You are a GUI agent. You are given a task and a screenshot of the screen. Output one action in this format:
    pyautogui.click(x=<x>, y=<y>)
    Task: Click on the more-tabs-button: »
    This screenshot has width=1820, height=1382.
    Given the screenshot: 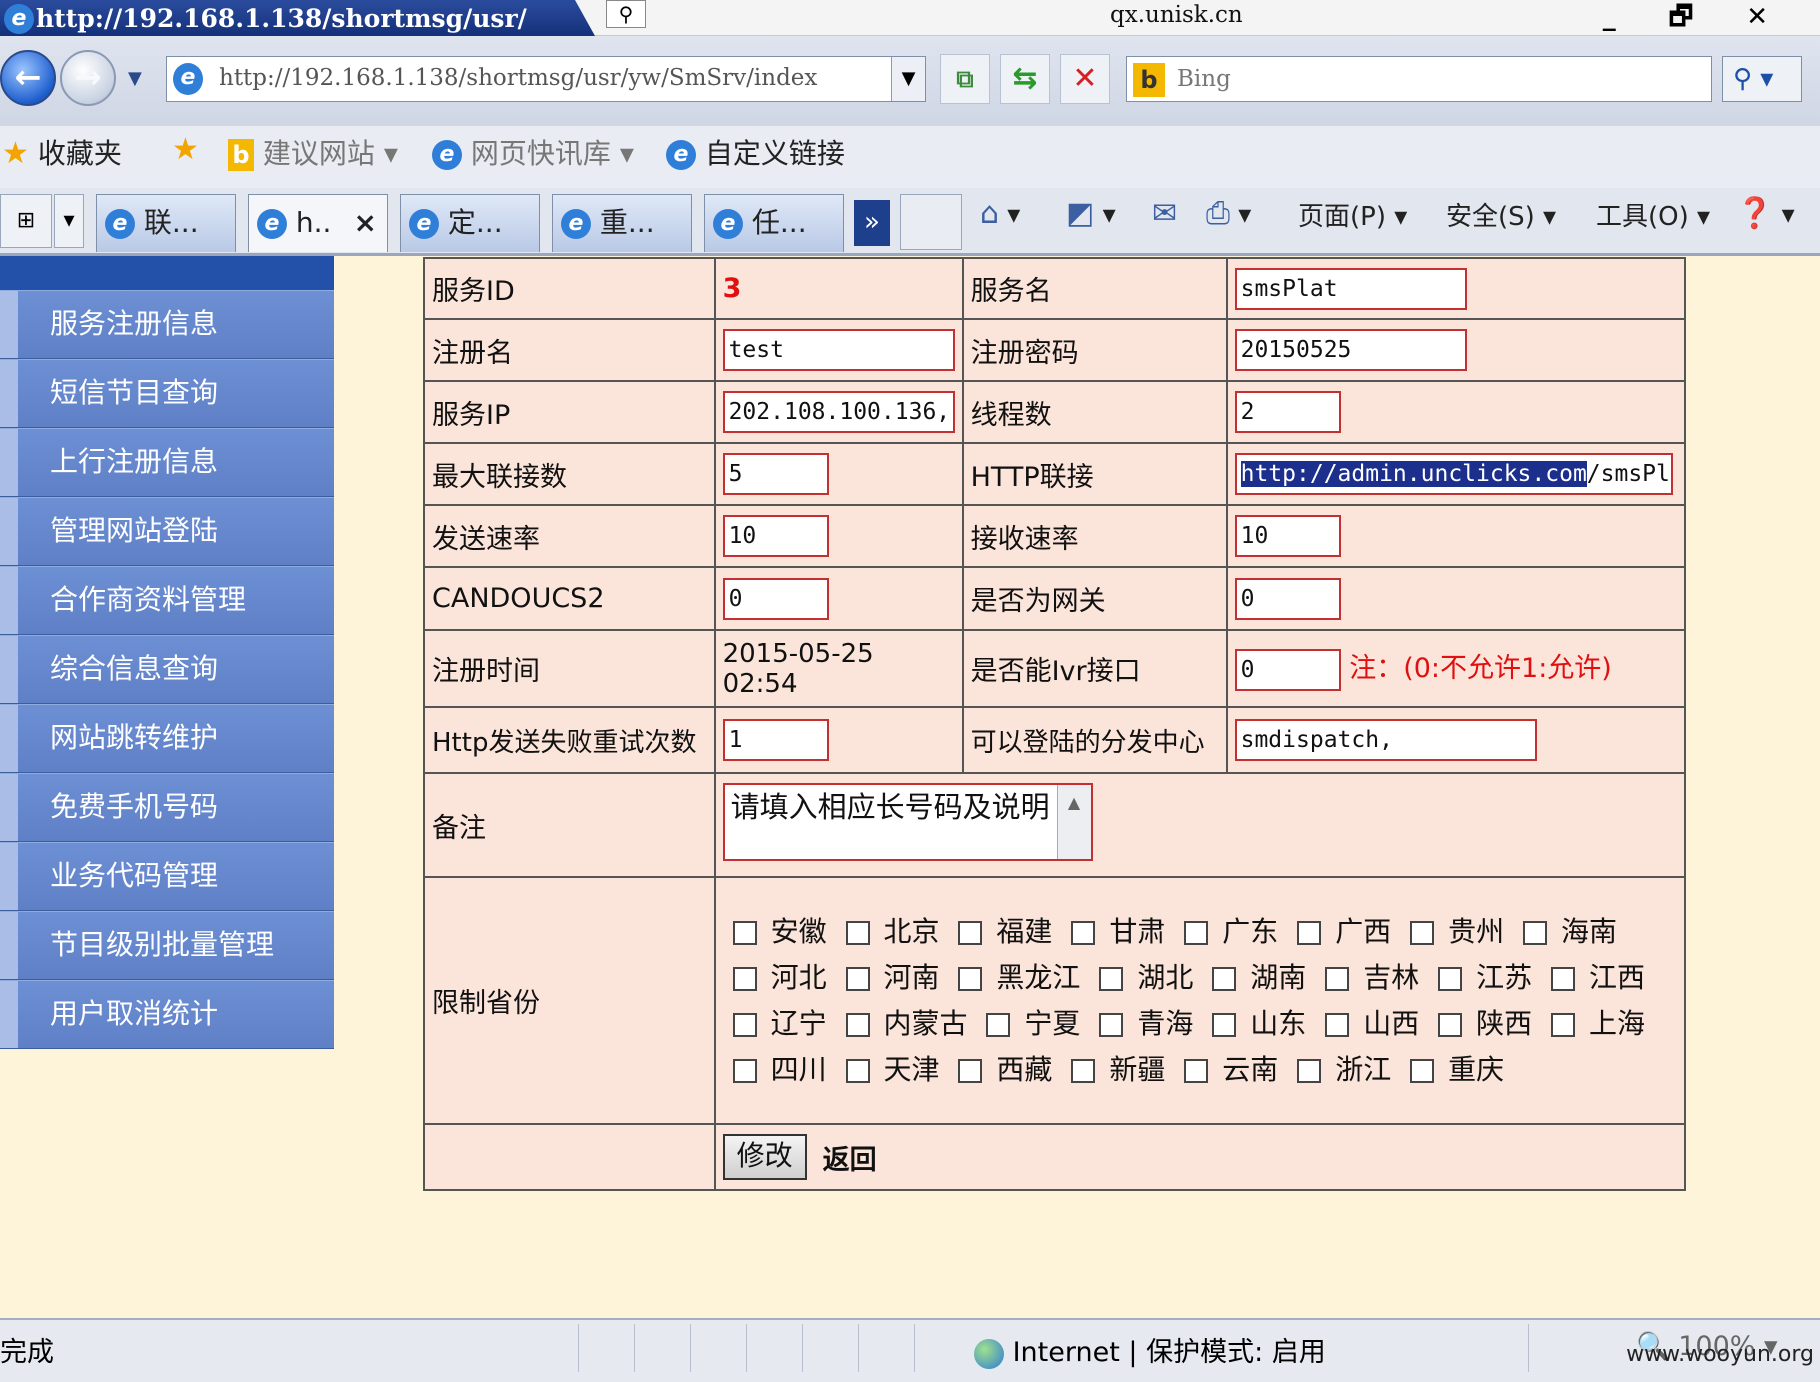 What is the action you would take?
    pyautogui.click(x=872, y=223)
    